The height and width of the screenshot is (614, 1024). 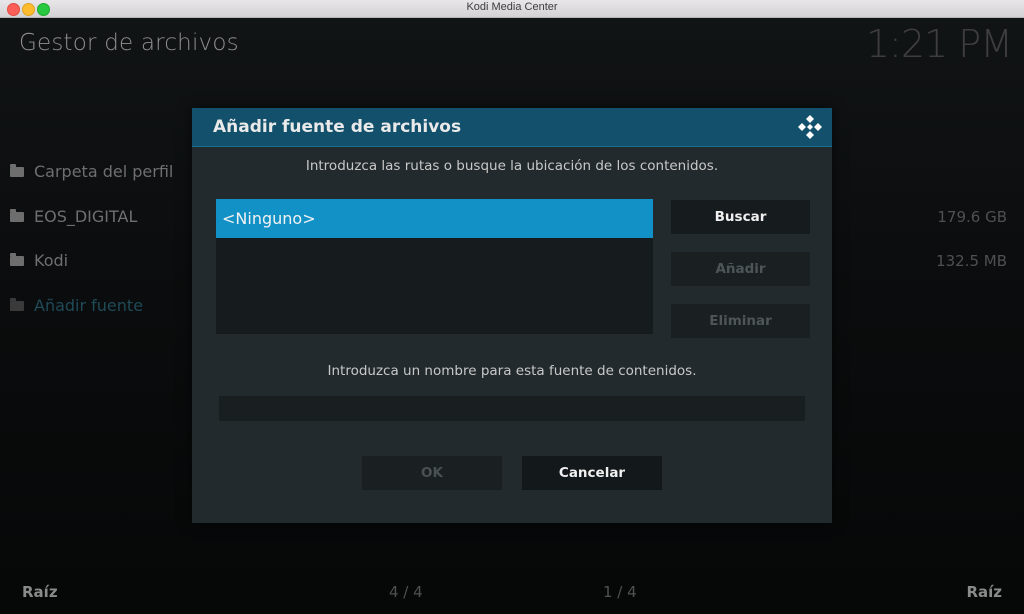 What do you see at coordinates (810, 127) in the screenshot?
I see `kodi-logo-icon` at bounding box center [810, 127].